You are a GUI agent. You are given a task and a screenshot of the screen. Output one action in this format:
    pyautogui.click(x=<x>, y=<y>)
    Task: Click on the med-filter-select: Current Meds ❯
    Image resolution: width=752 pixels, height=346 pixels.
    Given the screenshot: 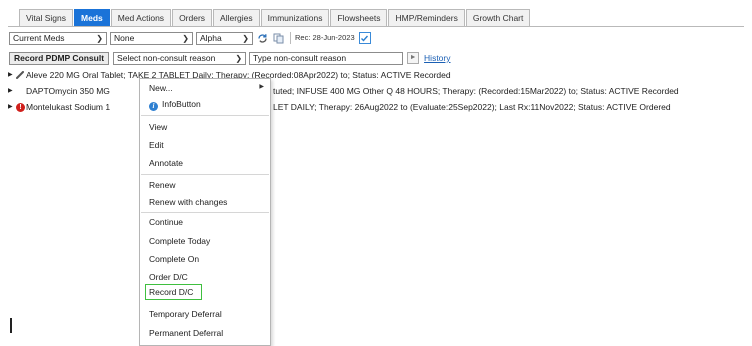 What is the action you would take?
    pyautogui.click(x=58, y=38)
    